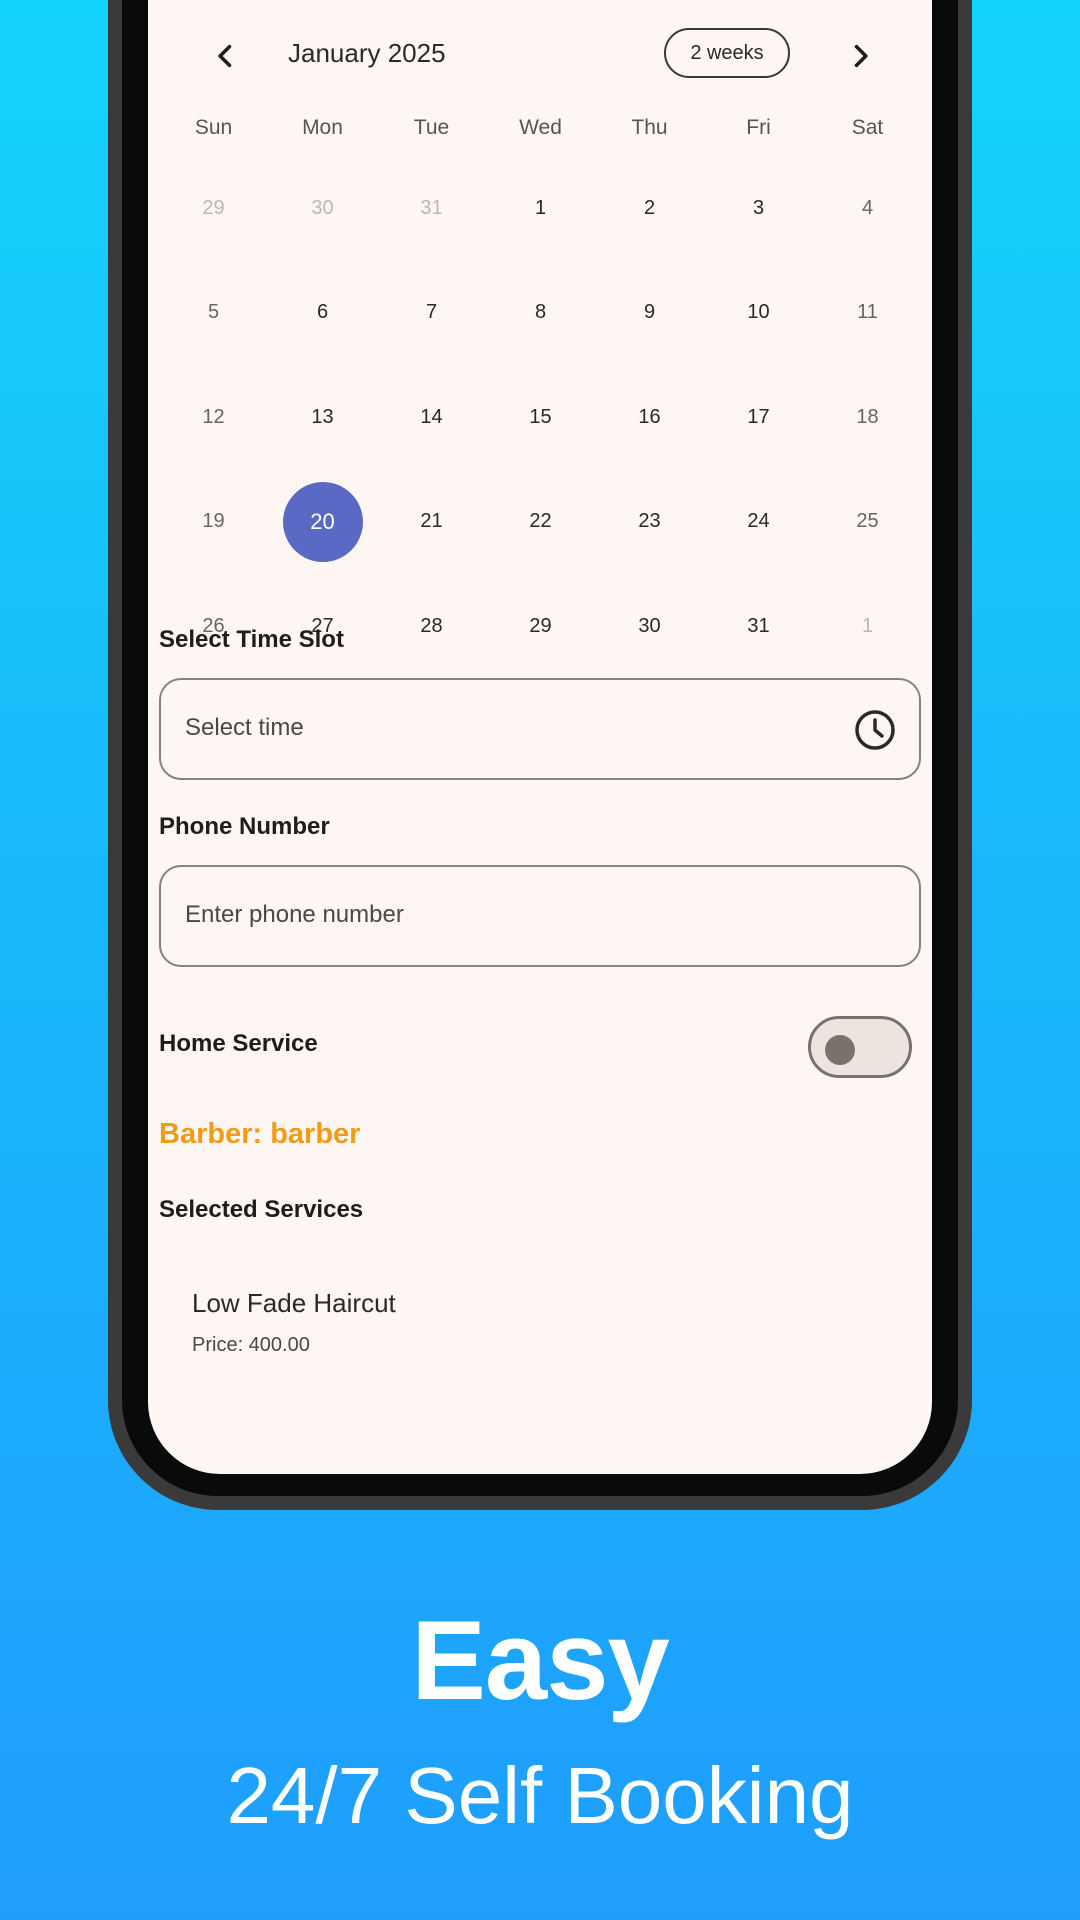 The width and height of the screenshot is (1080, 1920). I want to click on time-slot-field: Select time, so click(540, 729).